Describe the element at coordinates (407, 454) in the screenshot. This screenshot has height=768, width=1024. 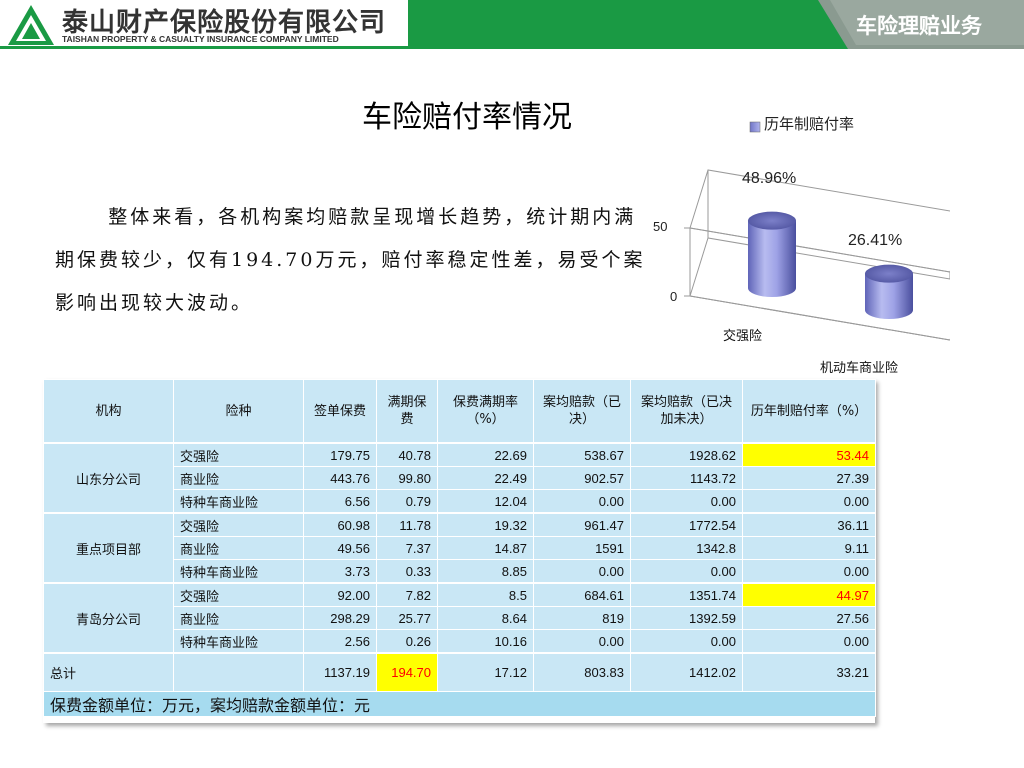
I see `value-cell: 40.78` at that location.